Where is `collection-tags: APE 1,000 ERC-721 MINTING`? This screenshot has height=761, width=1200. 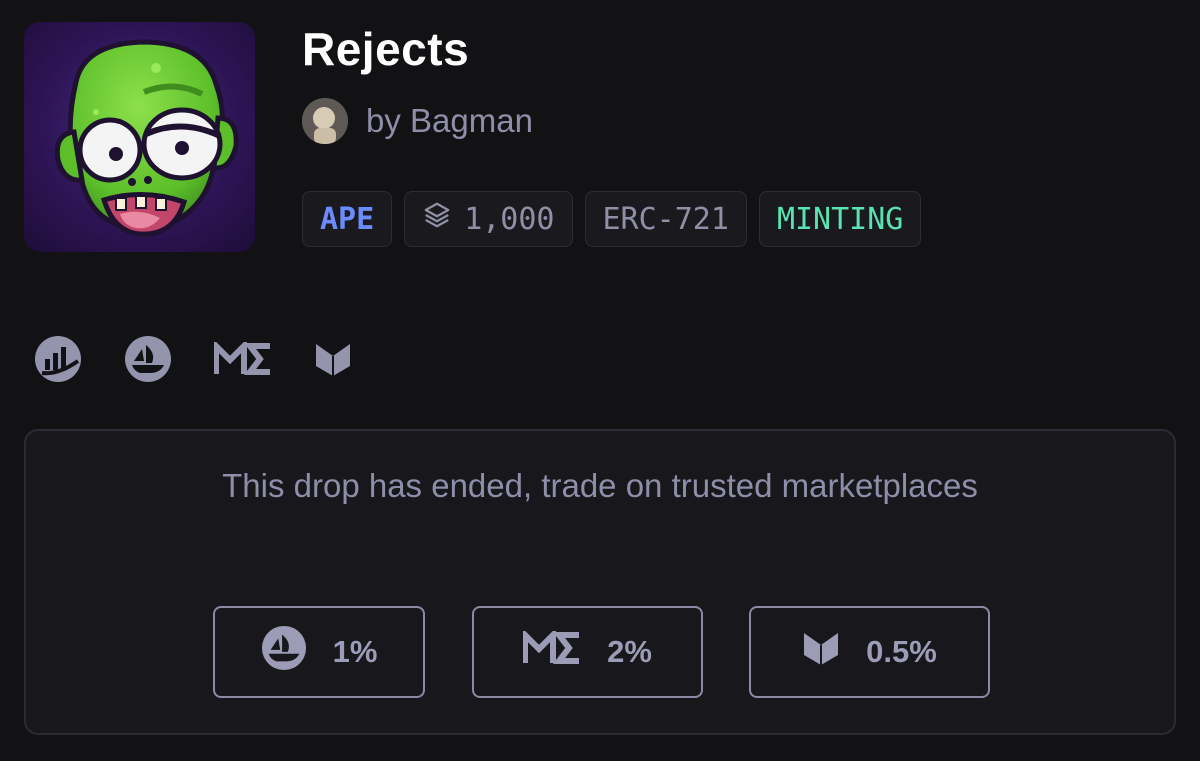 collection-tags: APE 1,000 ERC-721 MINTING is located at coordinates (612, 219).